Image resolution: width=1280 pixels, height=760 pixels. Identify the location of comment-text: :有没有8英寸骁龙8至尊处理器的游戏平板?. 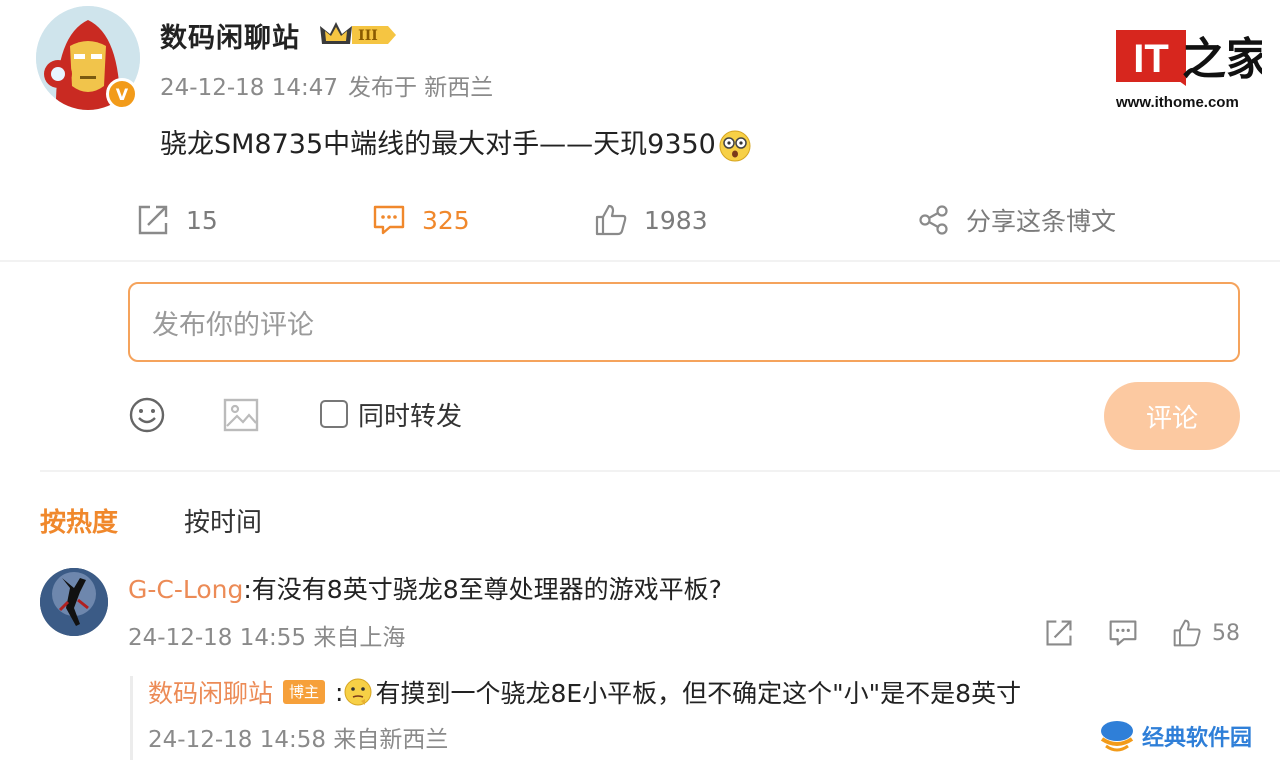
(482, 589).